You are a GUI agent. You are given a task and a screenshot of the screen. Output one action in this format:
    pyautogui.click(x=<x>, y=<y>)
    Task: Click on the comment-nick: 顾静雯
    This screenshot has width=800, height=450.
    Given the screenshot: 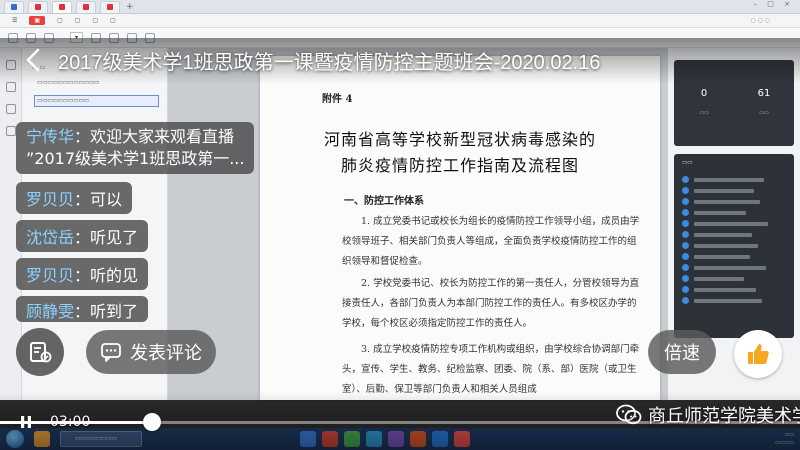 What is the action you would take?
    pyautogui.click(x=50, y=311)
    